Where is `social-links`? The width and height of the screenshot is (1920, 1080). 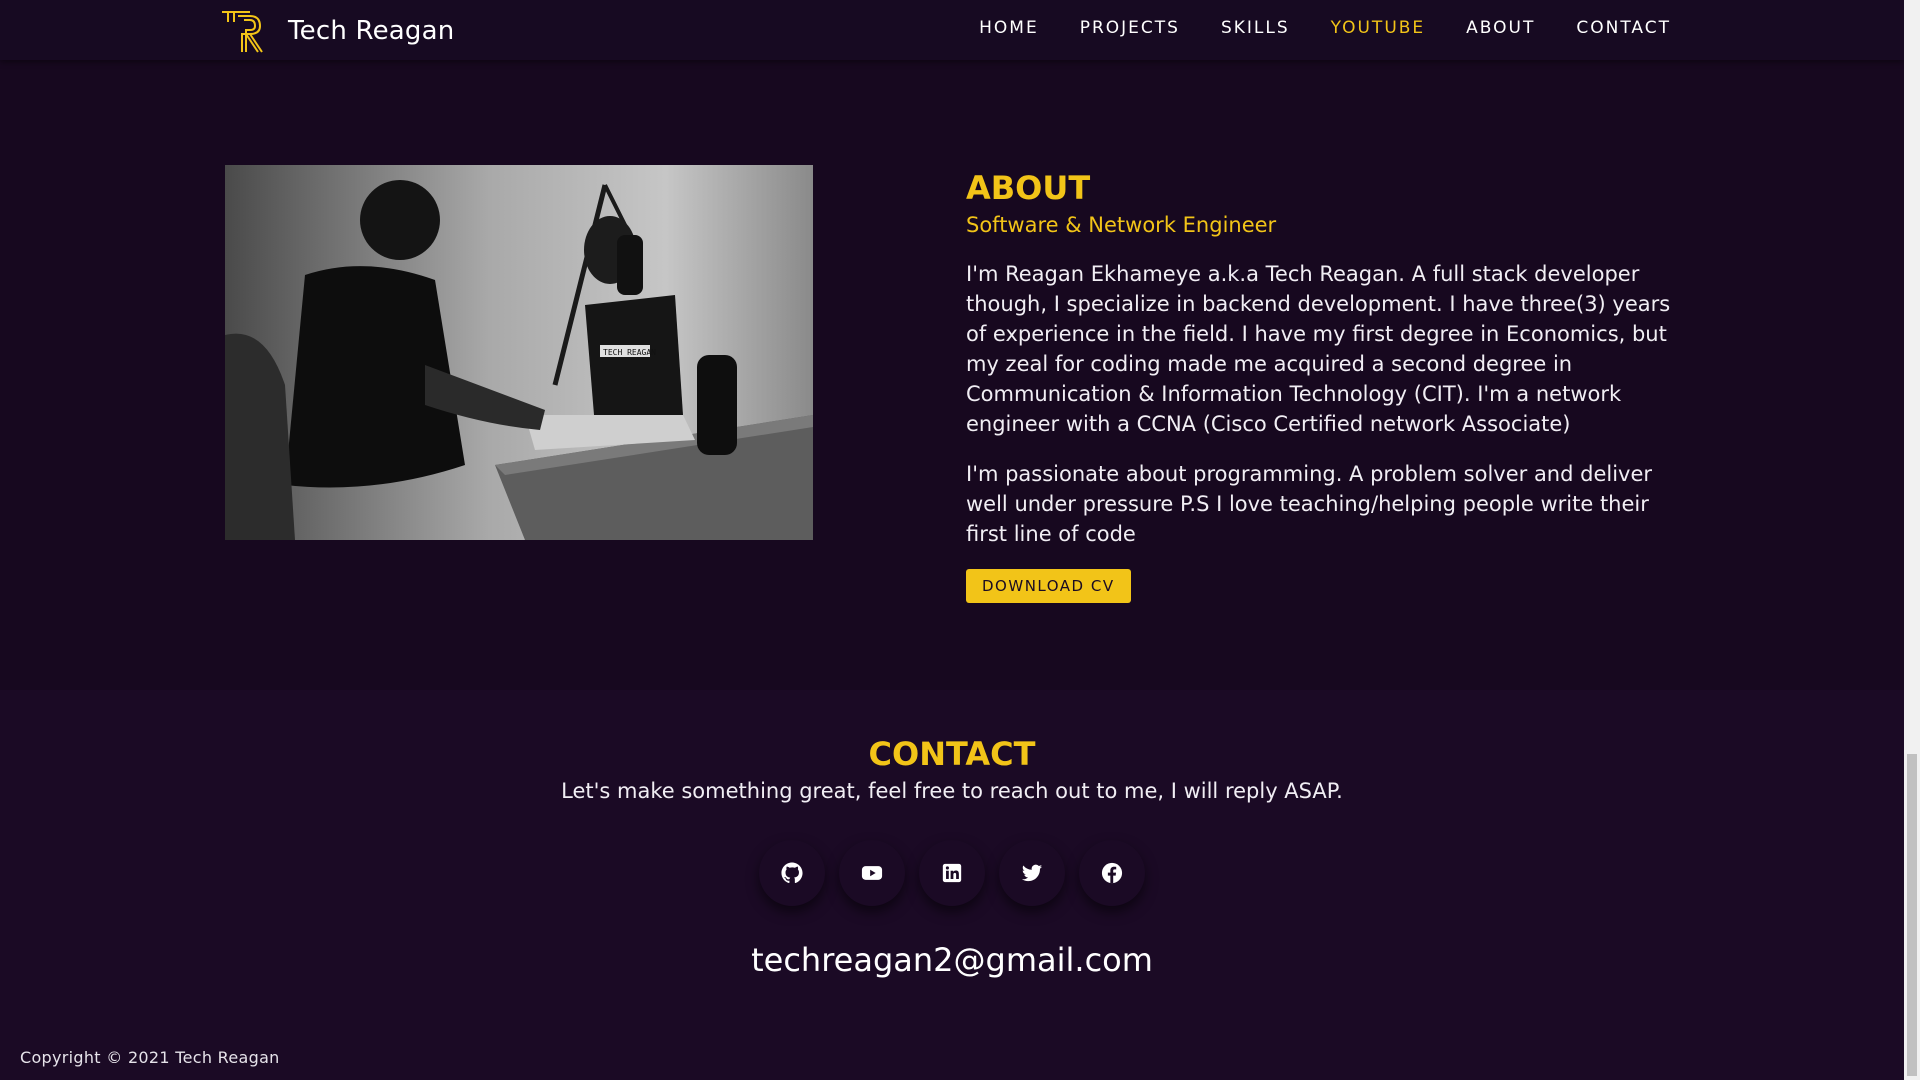
social-links is located at coordinates (952, 873).